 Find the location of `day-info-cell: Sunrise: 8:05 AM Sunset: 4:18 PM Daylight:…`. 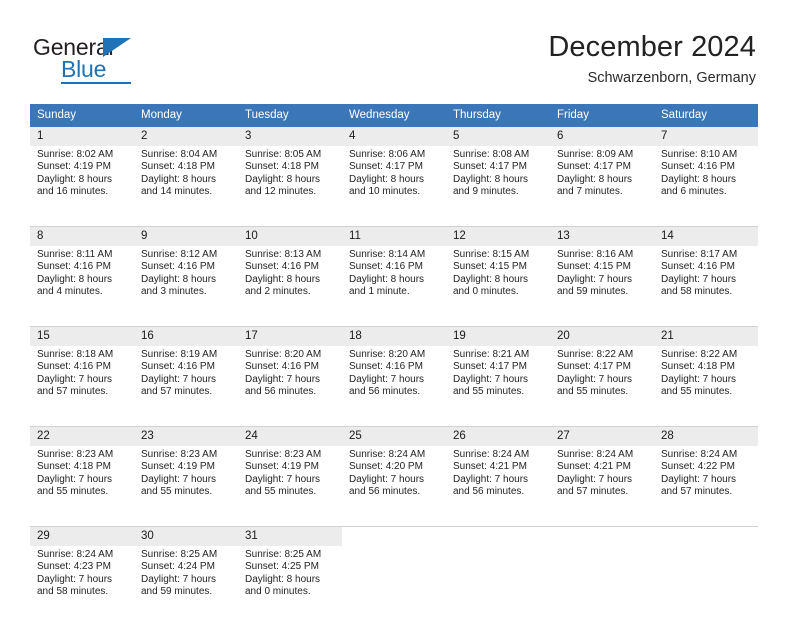

day-info-cell: Sunrise: 8:05 AM Sunset: 4:18 PM Daylight:… is located at coordinates (290, 181).